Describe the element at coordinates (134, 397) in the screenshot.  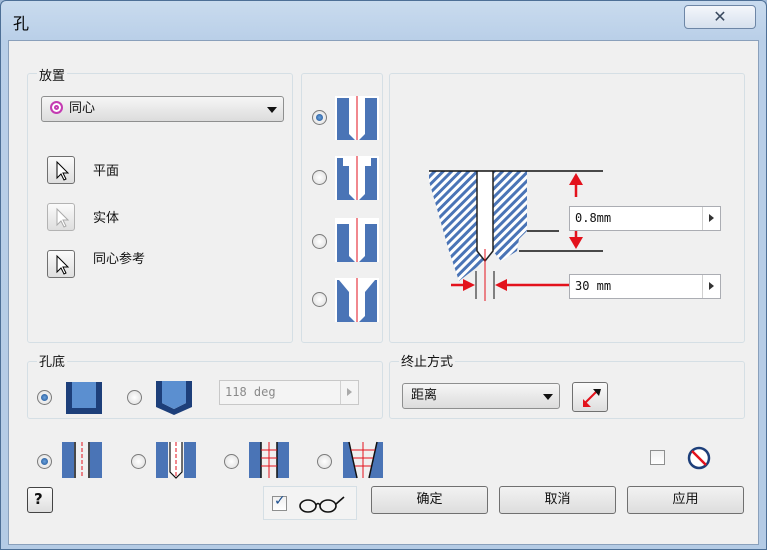
I see `bottom-radio-angle` at that location.